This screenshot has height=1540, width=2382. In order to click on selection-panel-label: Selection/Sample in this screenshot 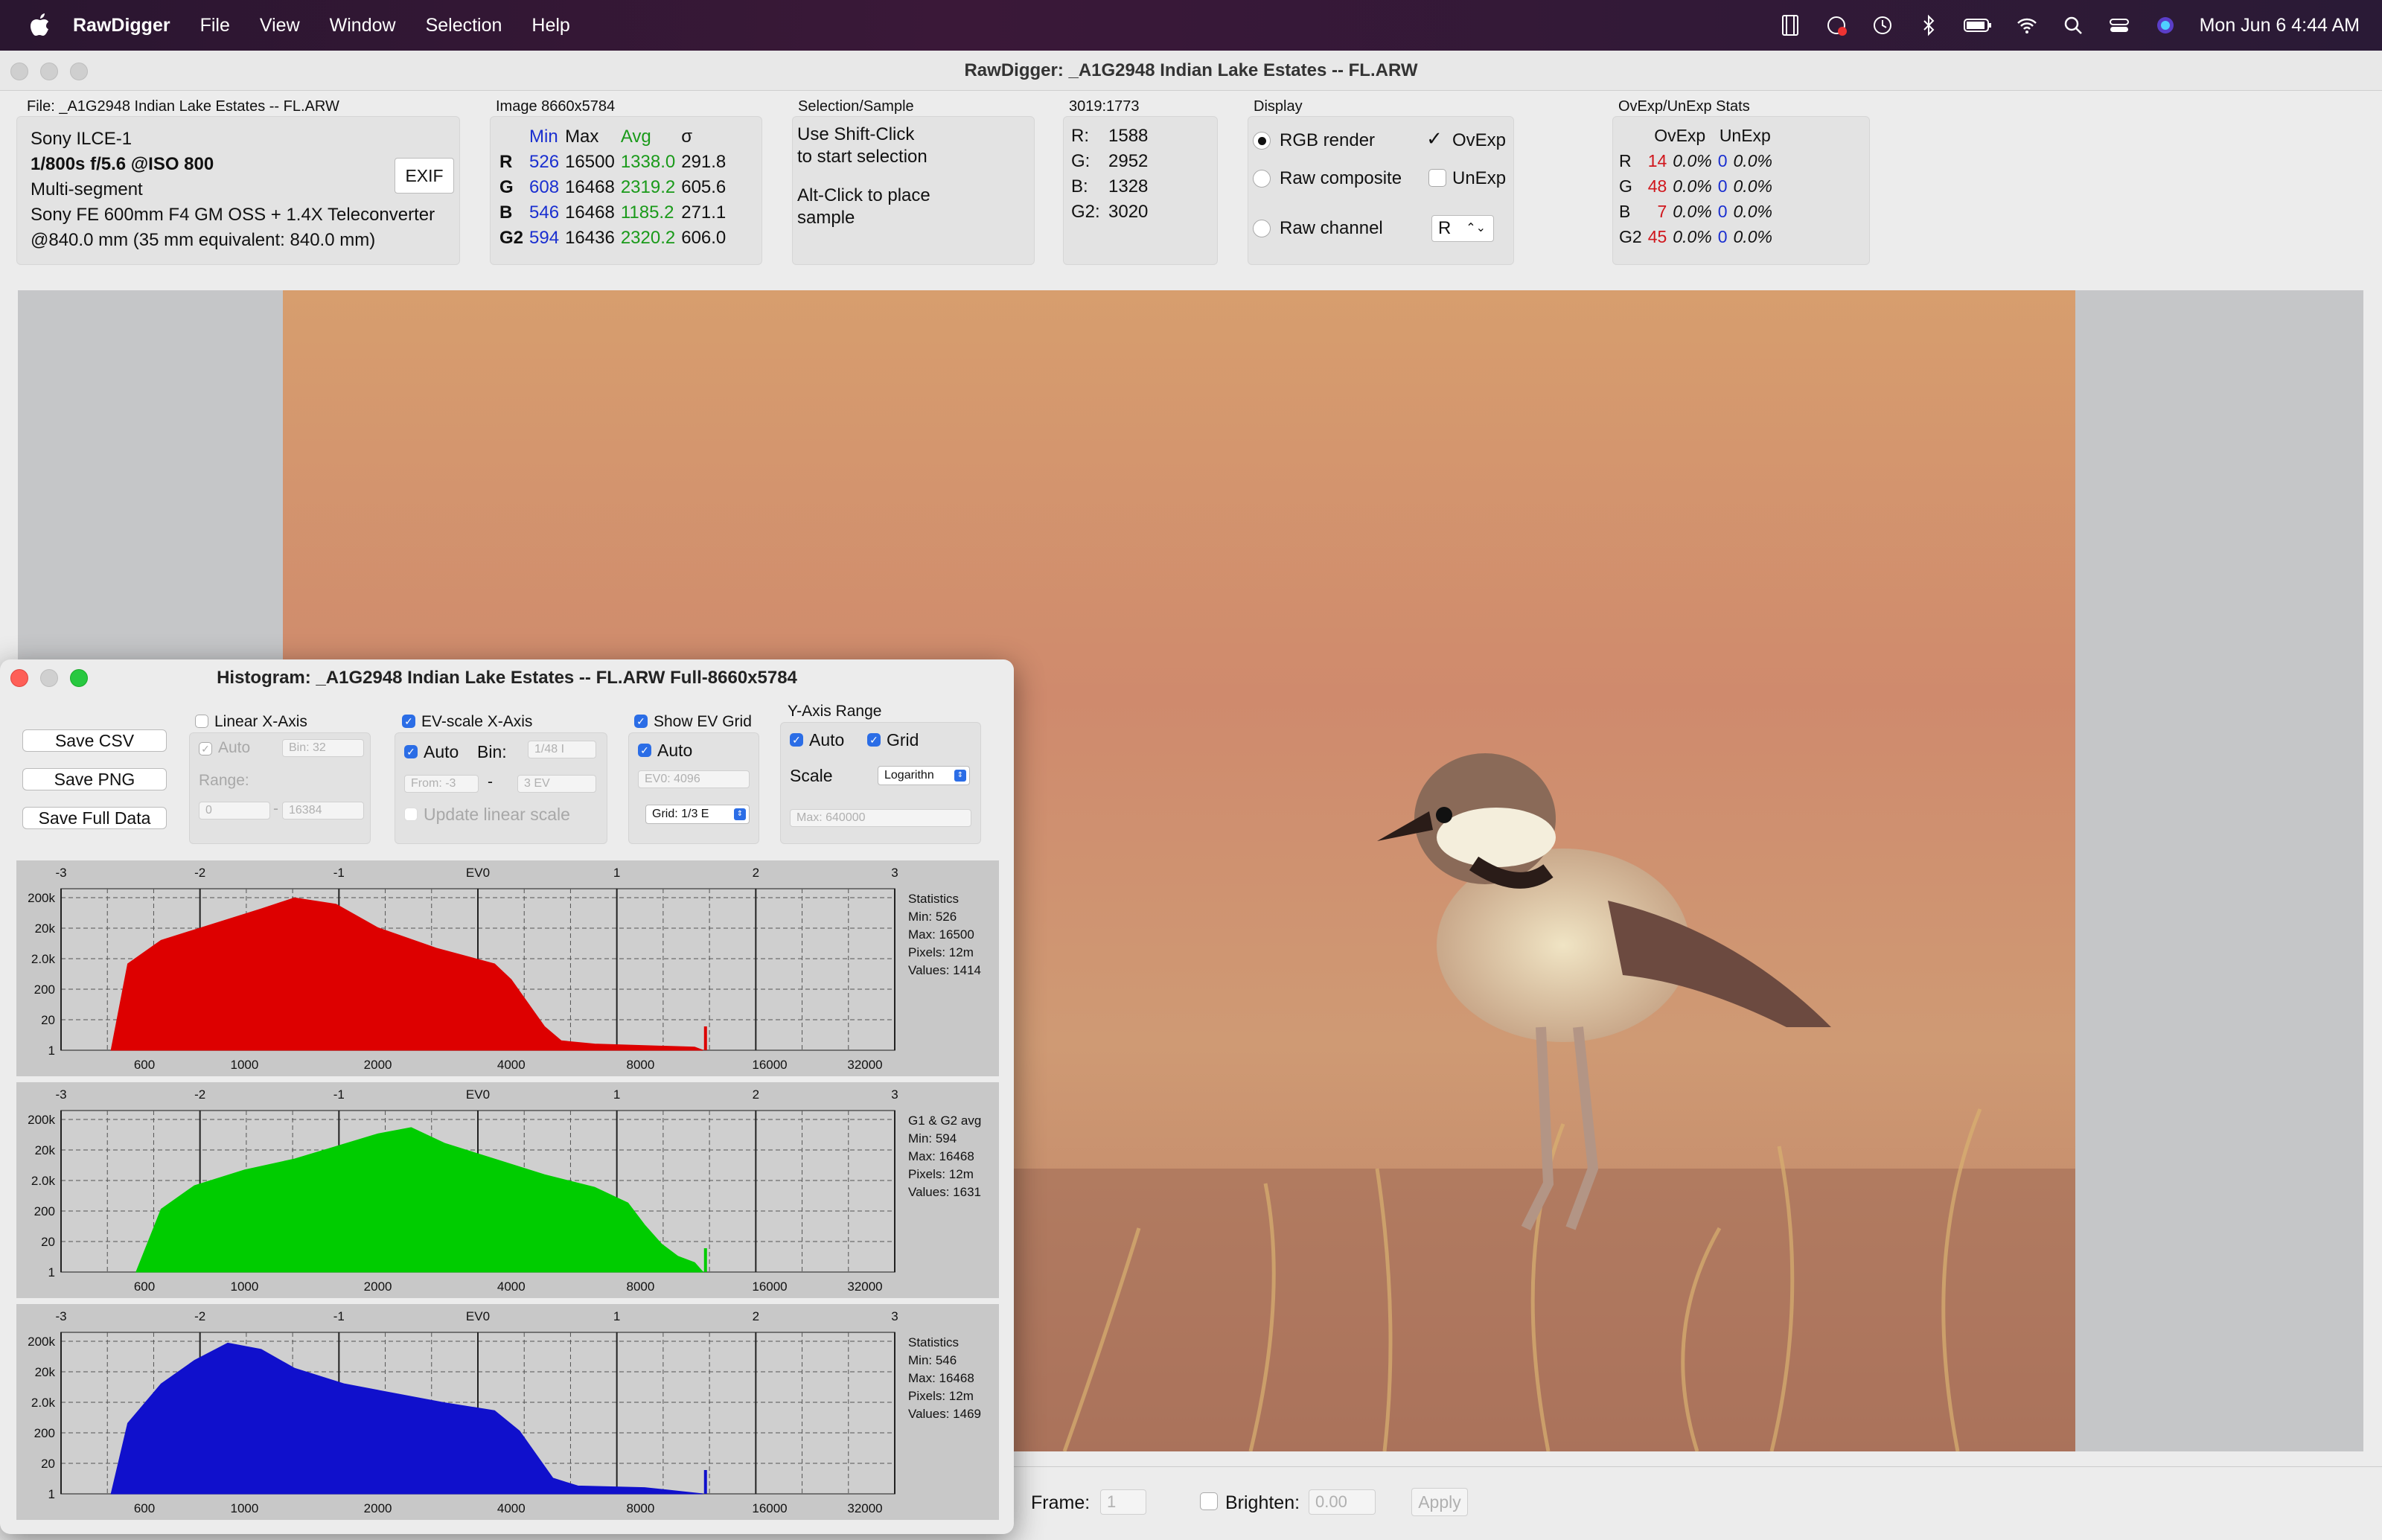, I will do `click(856, 107)`.